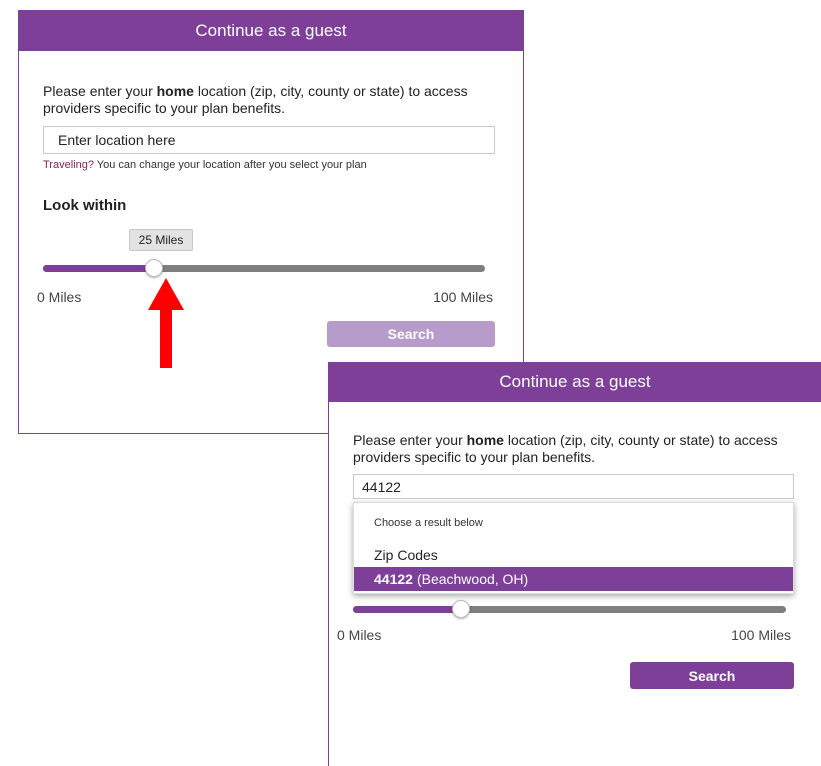 The image size is (821, 766). Describe the element at coordinates (573, 579) in the screenshot. I see `dropdown-result-item: 44122 (Beachwood, OH)` at that location.